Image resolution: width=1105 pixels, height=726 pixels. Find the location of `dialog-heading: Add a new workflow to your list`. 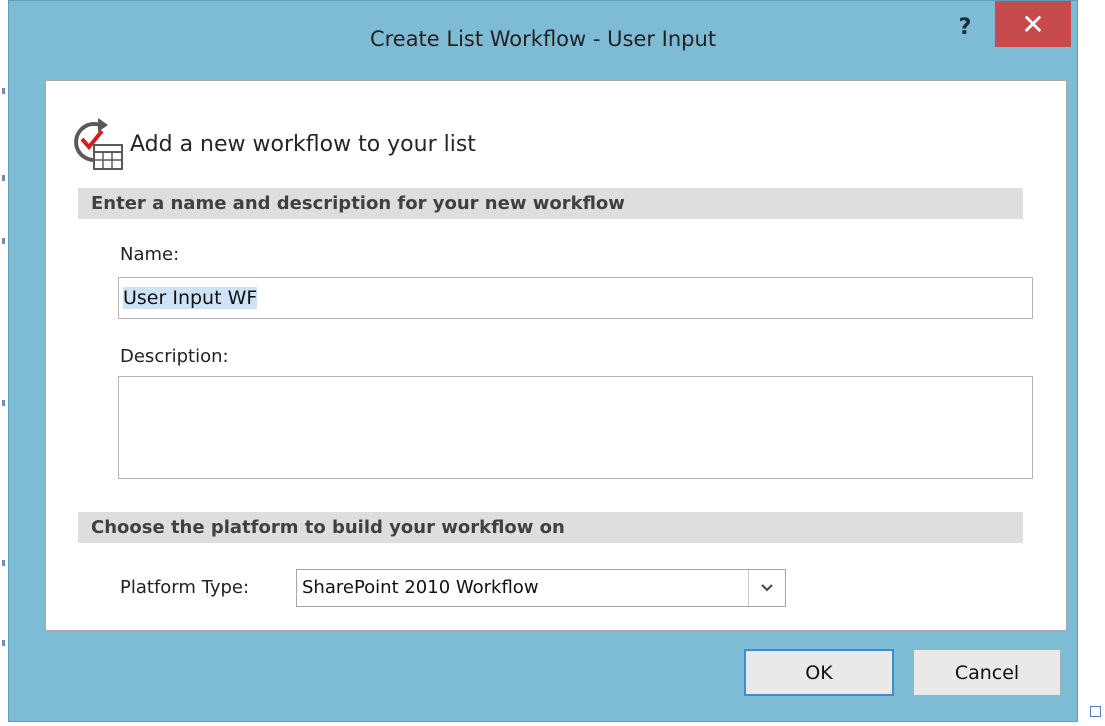

dialog-heading: Add a new workflow to your list is located at coordinates (303, 144).